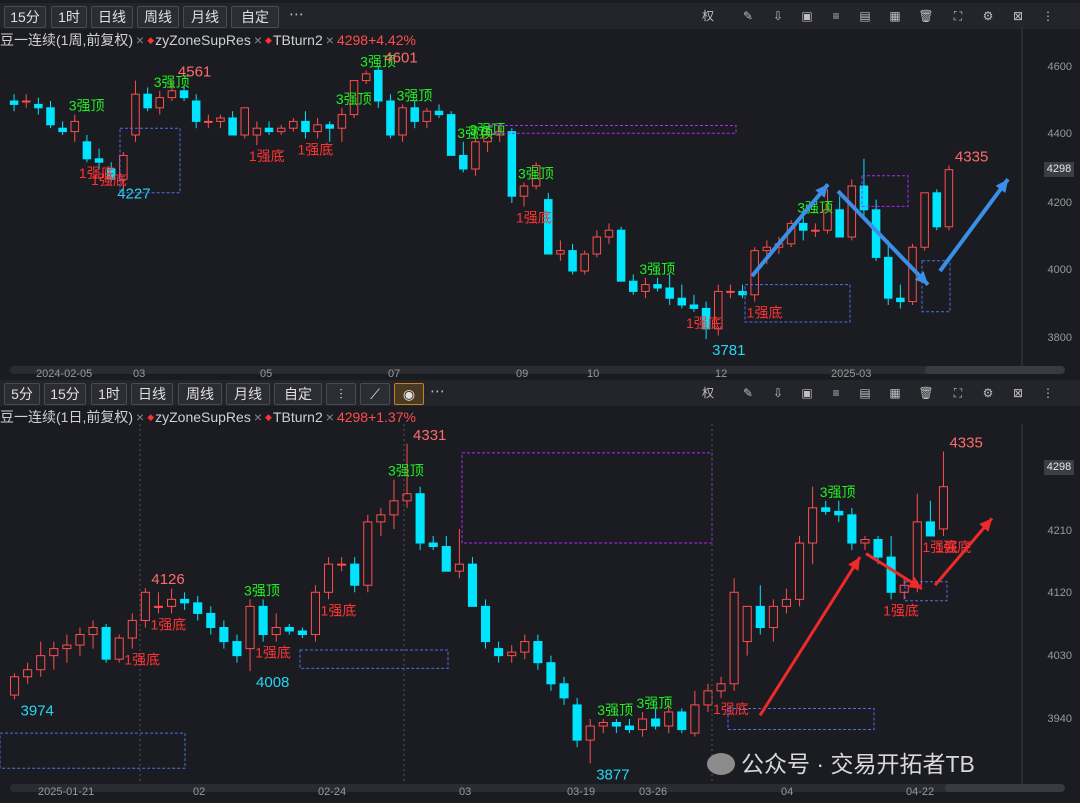 This screenshot has width=1080, height=803. I want to click on bottom-indicator-2: TBturn2, so click(298, 417).